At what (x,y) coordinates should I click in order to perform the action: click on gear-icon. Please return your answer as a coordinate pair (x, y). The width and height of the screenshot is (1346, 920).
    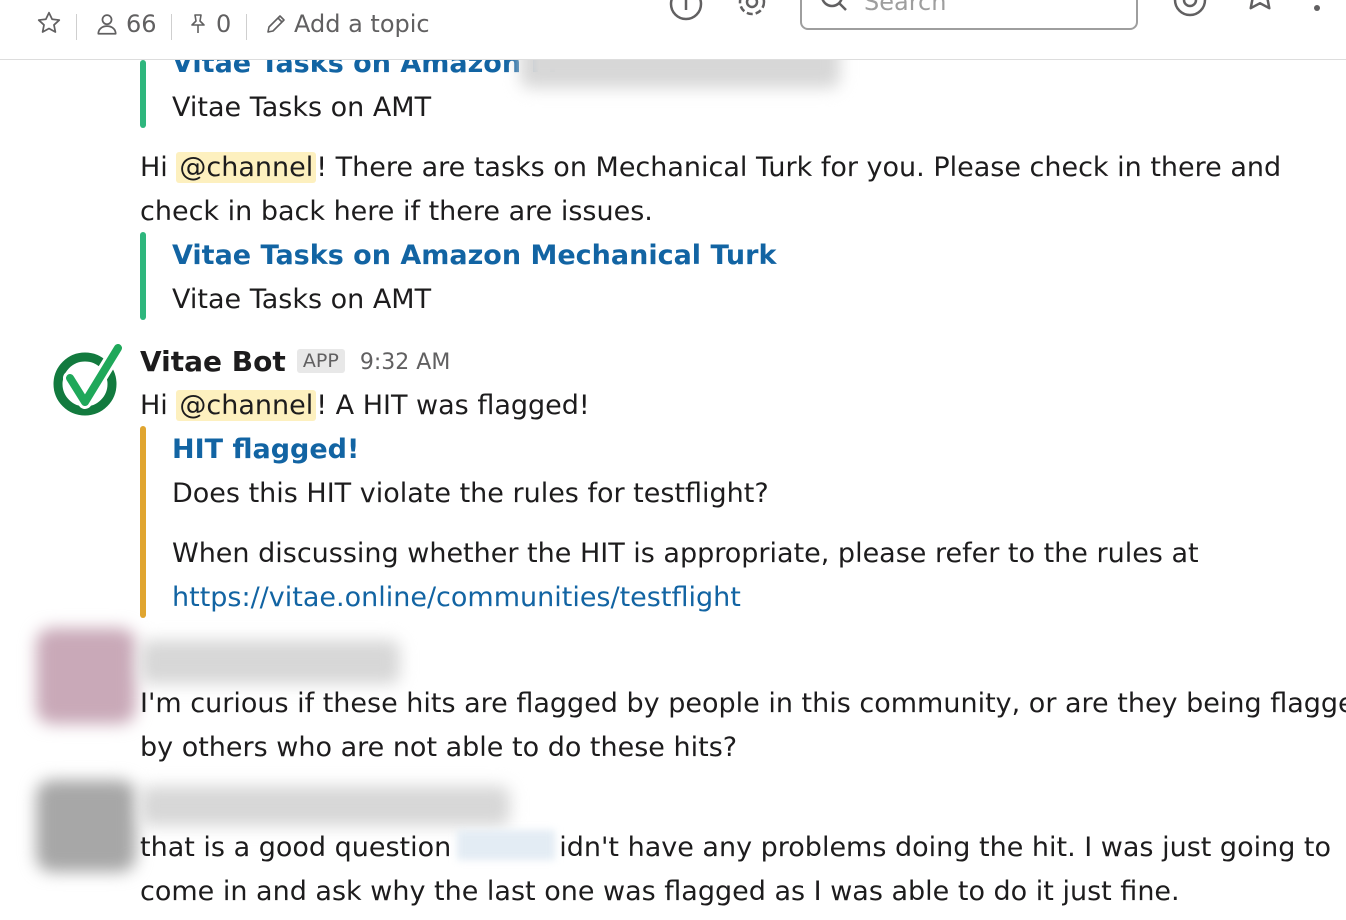
    Looking at the image, I should click on (752, 13).